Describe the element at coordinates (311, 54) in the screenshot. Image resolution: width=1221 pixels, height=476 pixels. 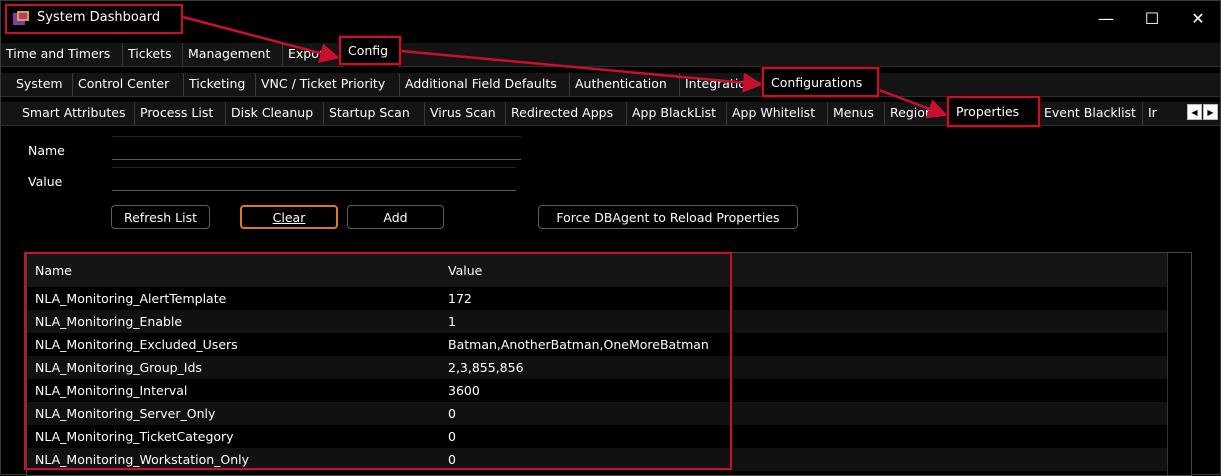
I see `tab-export: Export` at that location.